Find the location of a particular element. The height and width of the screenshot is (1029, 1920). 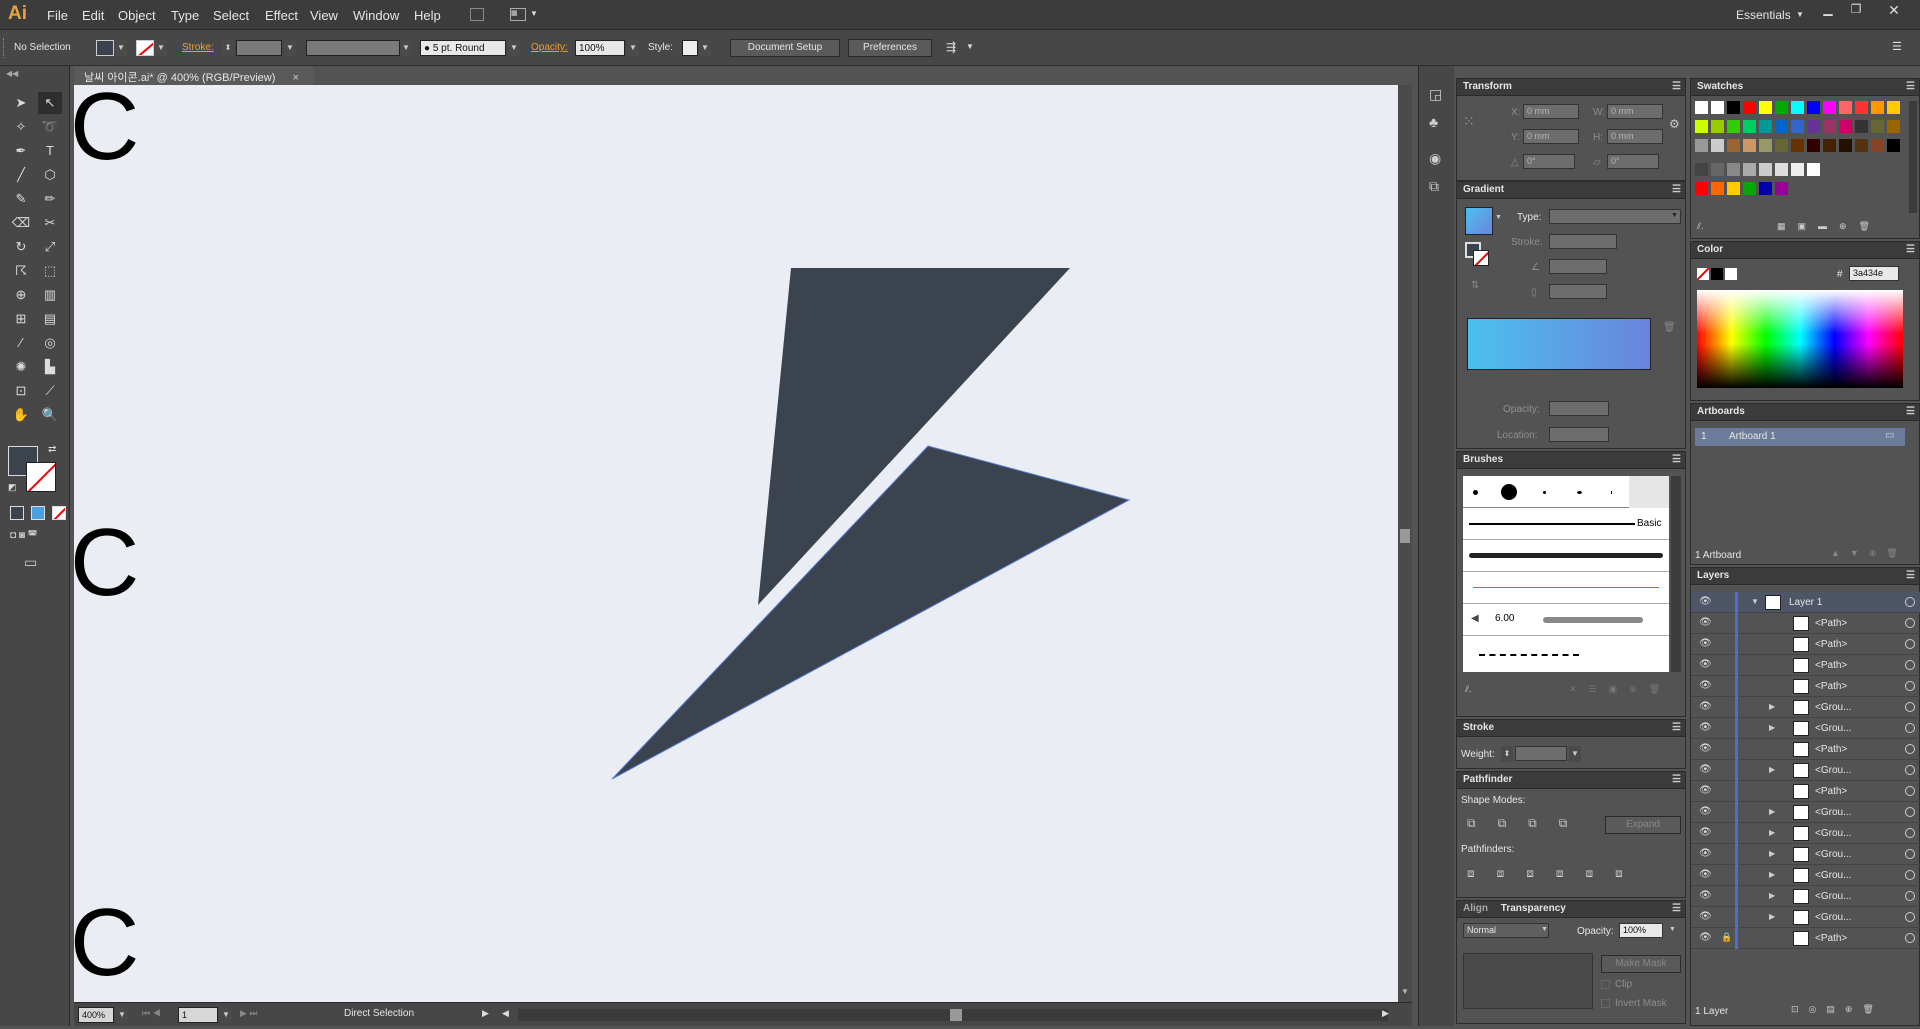

symbol-sprayer-tool-icon: ✺ is located at coordinates (21, 367).